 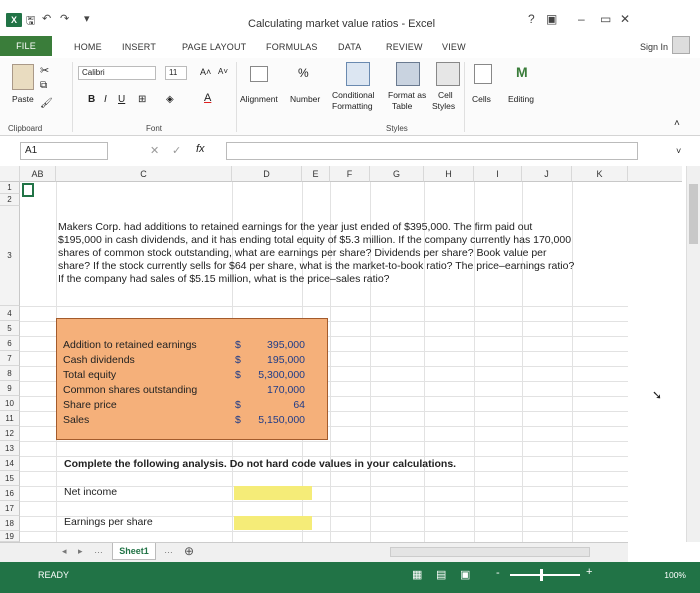 What do you see at coordinates (693, 354) in the screenshot?
I see `vertical-scrollbar` at bounding box center [693, 354].